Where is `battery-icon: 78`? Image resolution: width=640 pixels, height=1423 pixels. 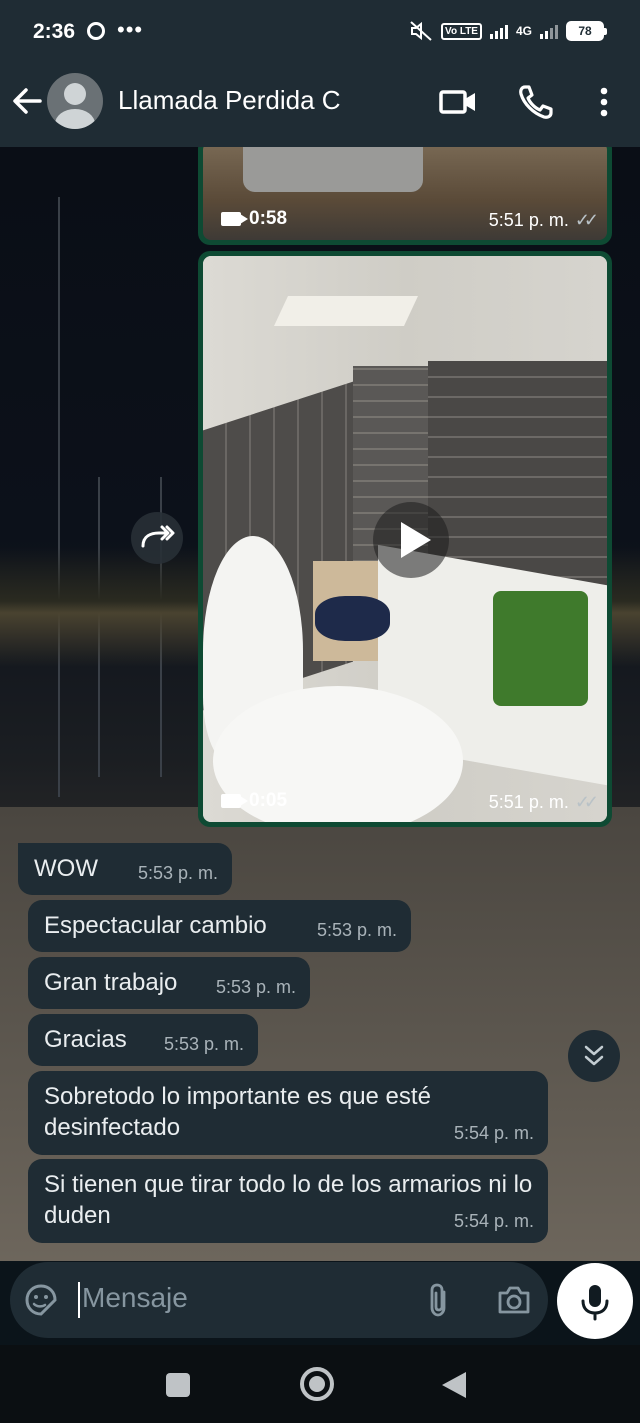 battery-icon: 78 is located at coordinates (586, 31).